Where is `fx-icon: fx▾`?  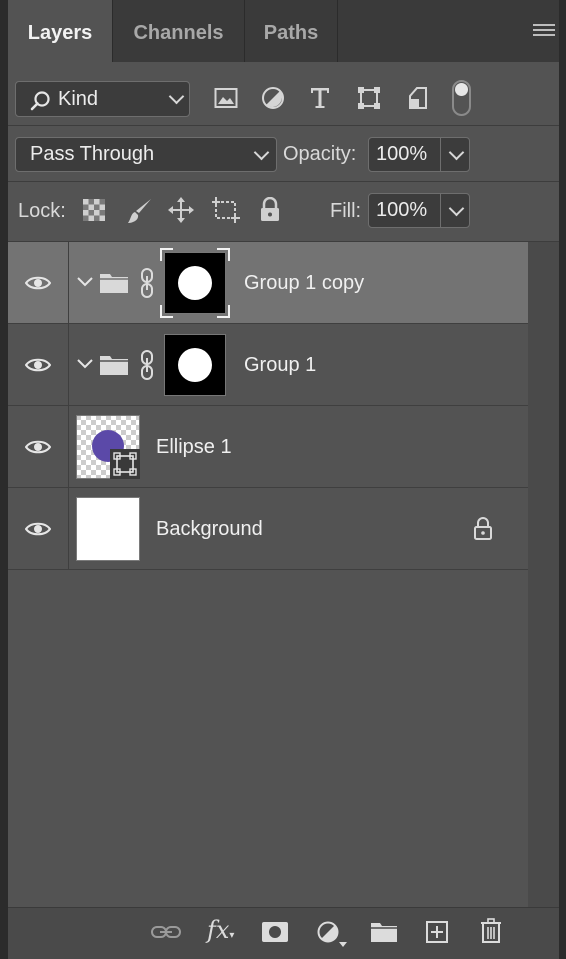
fx-icon: fx▾ is located at coordinates (220, 930).